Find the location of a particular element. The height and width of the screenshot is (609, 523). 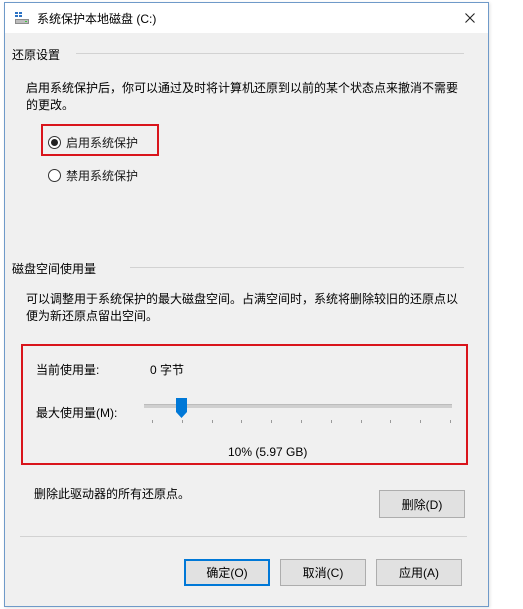

current-usage-label: 当前使用量: is located at coordinates (68, 370).